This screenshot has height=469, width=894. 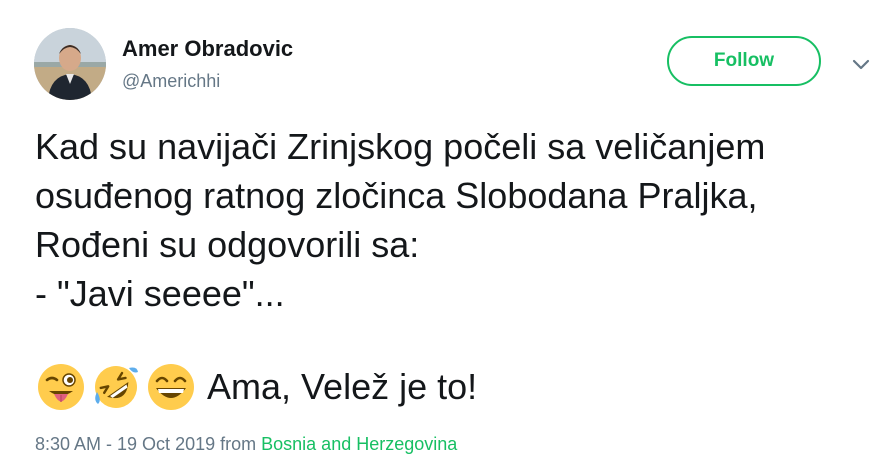 I want to click on avatar, so click(x=70, y=64).